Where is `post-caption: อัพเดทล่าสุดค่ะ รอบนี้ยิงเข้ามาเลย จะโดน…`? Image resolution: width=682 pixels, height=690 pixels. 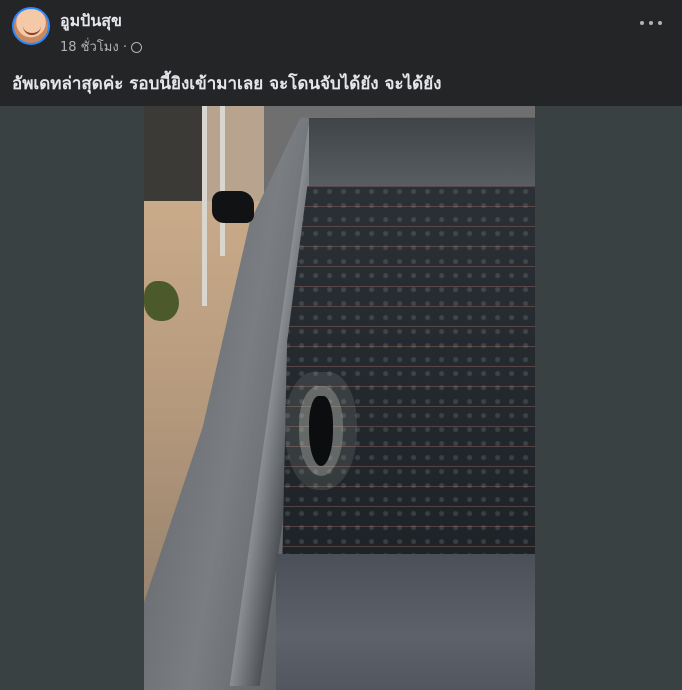 post-caption: อัพเดทล่าสุดค่ะ รอบนี้ยิงเข้ามาเลย จะโดน… is located at coordinates (227, 84).